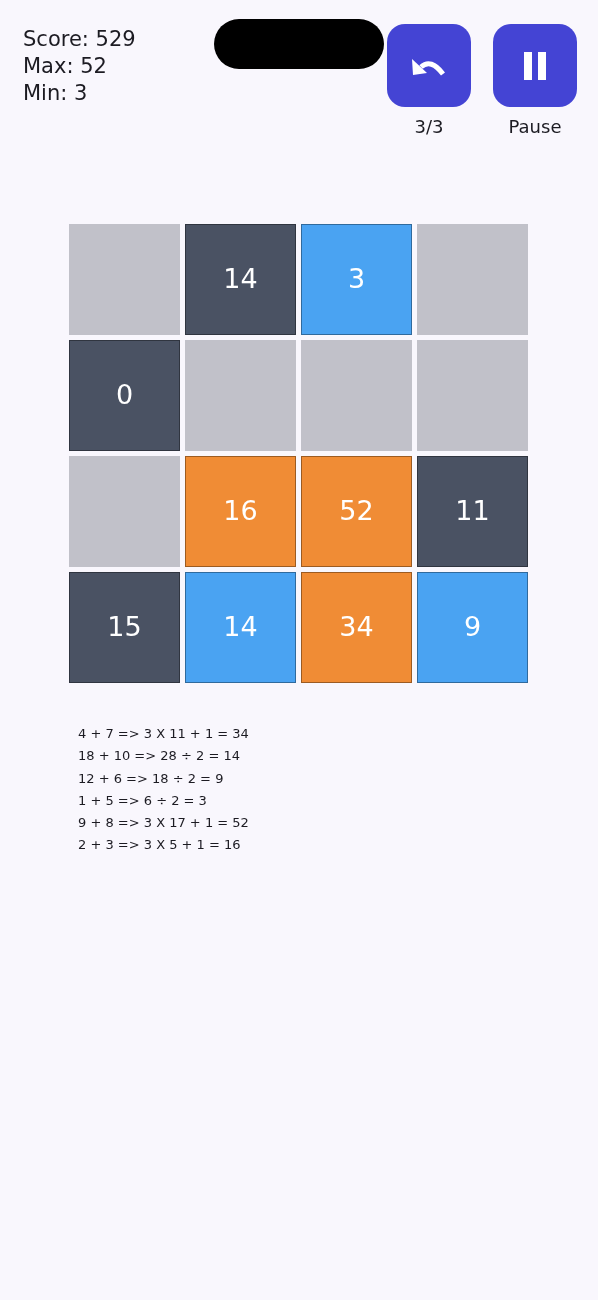 The width and height of the screenshot is (598, 1300). What do you see at coordinates (472, 511) in the screenshot?
I see `number-tile: 11` at bounding box center [472, 511].